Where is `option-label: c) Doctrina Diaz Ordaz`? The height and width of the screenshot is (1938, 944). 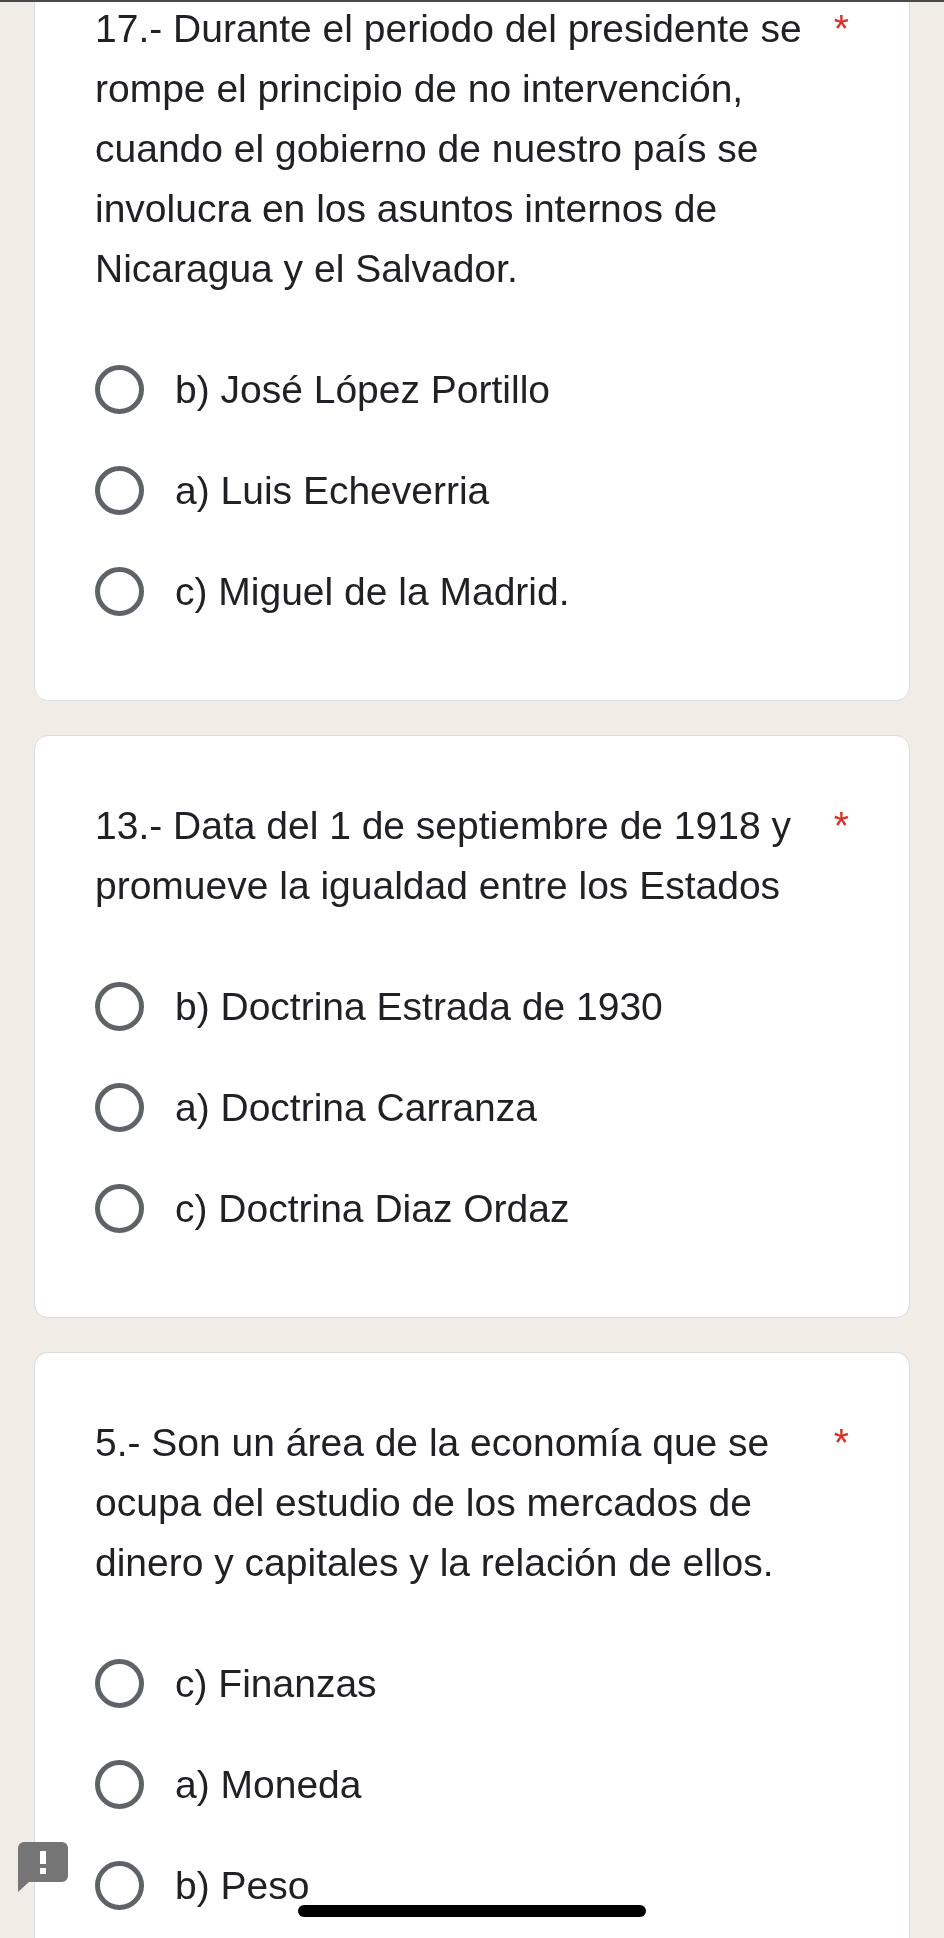
option-label: c) Doctrina Diaz Ordaz is located at coordinates (372, 1208).